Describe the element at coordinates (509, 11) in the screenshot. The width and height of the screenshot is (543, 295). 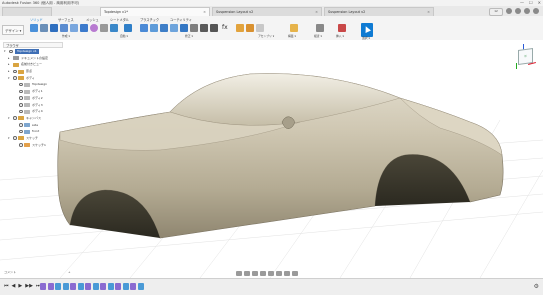
I see `job-status-icon` at that location.